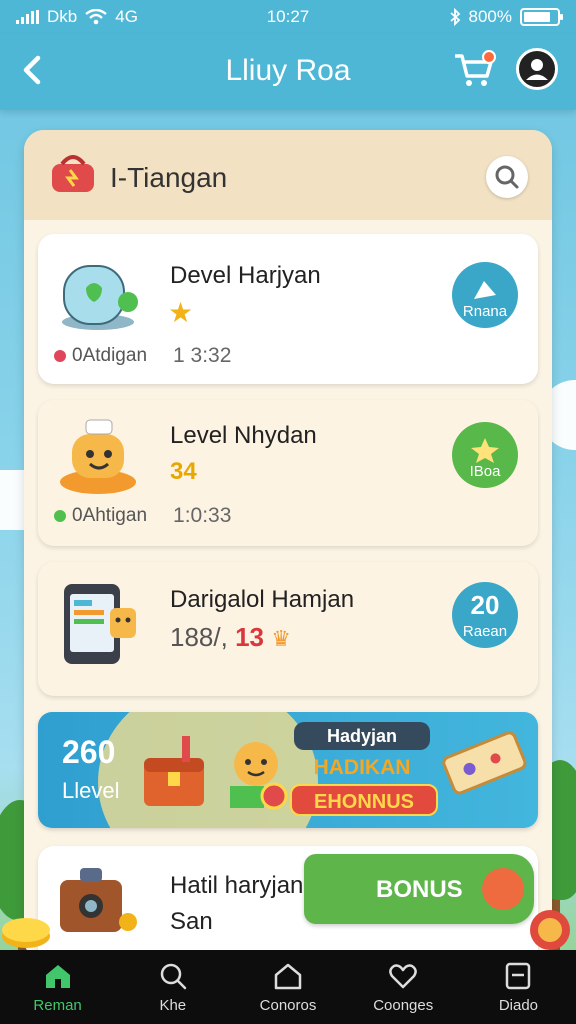 The width and height of the screenshot is (576, 1024). Describe the element at coordinates (98, 900) in the screenshot. I see `camera-box-icon` at that location.